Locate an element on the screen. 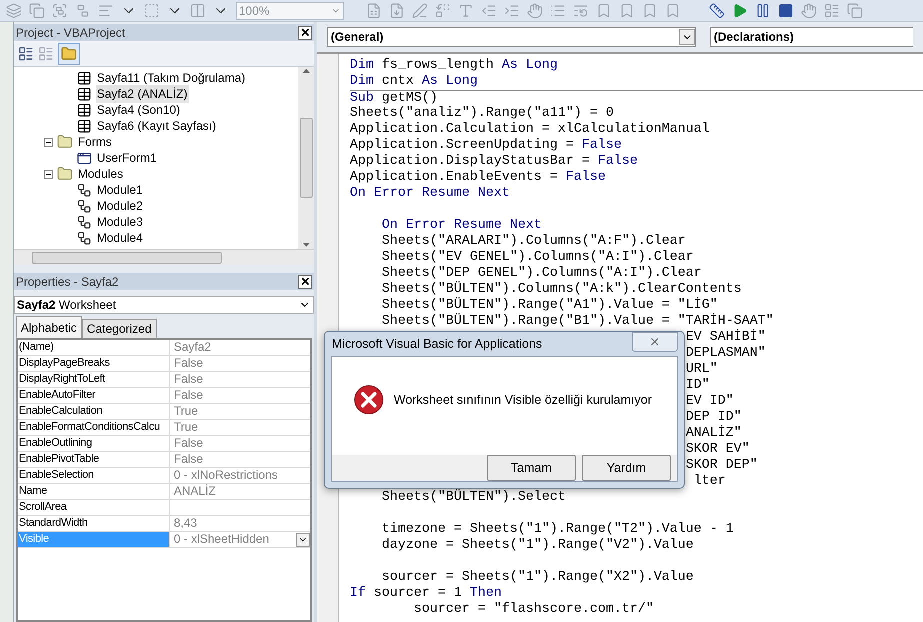  panel-title: Properties - Sayfa2 is located at coordinates (67, 282).